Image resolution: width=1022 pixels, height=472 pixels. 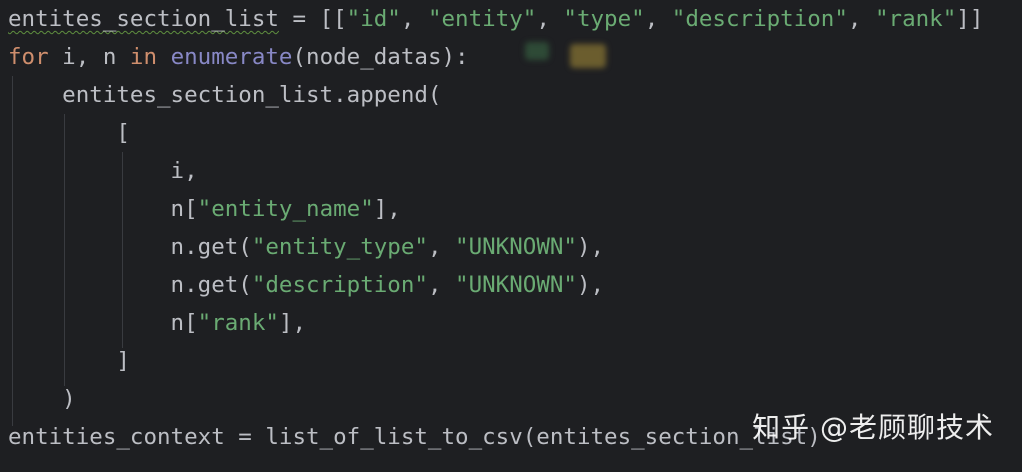 What do you see at coordinates (339, 247) in the screenshot?
I see `code-token-str: "entity_type"` at bounding box center [339, 247].